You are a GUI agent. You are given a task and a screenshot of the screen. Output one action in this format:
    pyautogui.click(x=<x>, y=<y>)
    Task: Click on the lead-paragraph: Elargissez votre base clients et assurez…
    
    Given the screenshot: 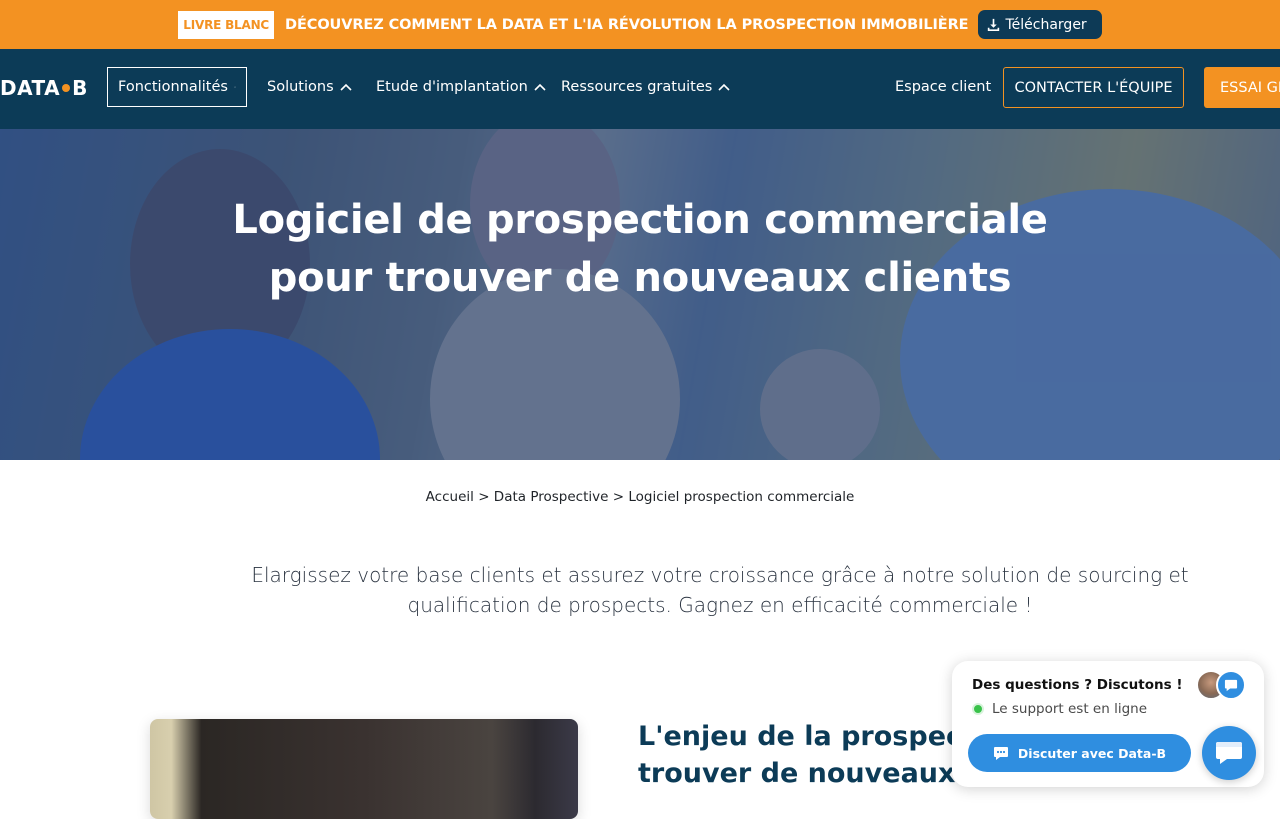 What is the action you would take?
    pyautogui.click(x=720, y=590)
    